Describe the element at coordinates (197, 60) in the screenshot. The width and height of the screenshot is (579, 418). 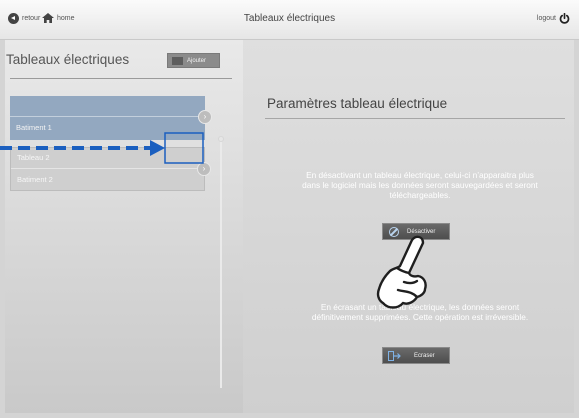
I see `add-label: Ajouter` at that location.